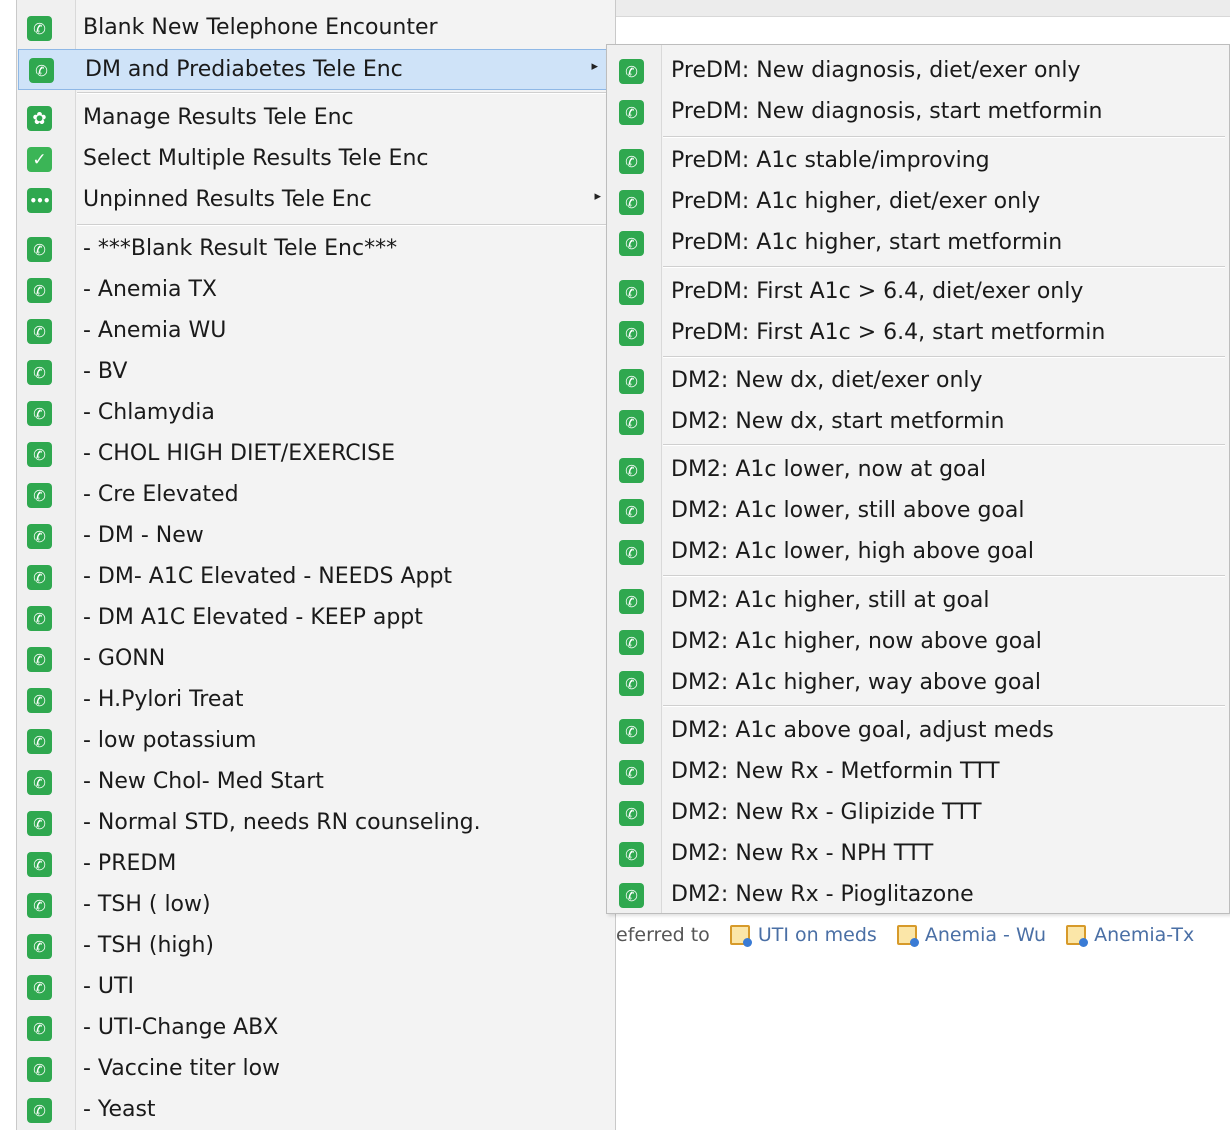 This screenshot has width=1230, height=1131. What do you see at coordinates (316, 28) in the screenshot?
I see `menu-item-blank-new-telephone-encounter: ✆ Blank New Telephone Encounter` at bounding box center [316, 28].